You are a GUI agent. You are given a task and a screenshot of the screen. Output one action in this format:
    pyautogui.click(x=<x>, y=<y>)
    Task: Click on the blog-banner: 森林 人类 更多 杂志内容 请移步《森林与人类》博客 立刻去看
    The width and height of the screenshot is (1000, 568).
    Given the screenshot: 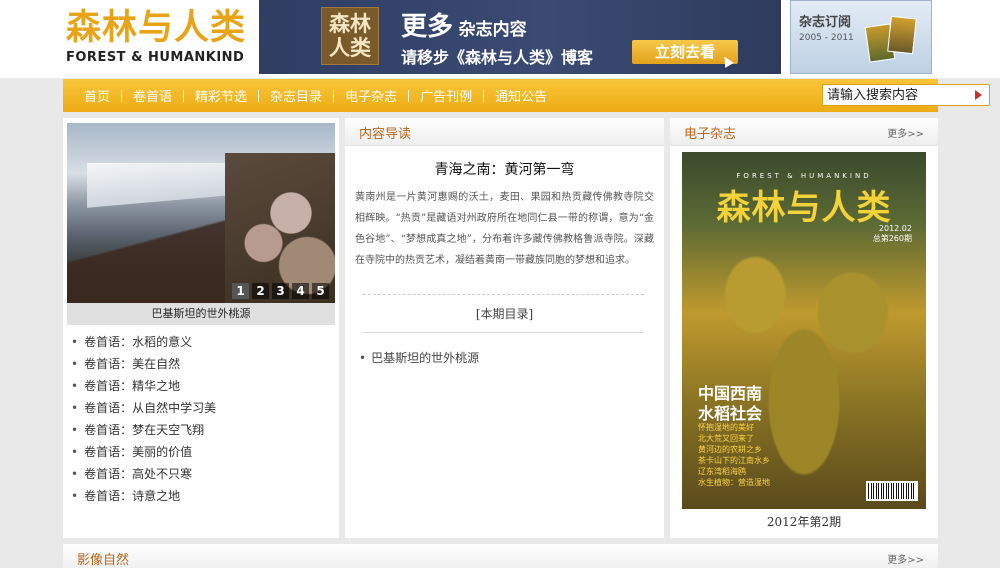 What is the action you would take?
    pyautogui.click(x=520, y=37)
    